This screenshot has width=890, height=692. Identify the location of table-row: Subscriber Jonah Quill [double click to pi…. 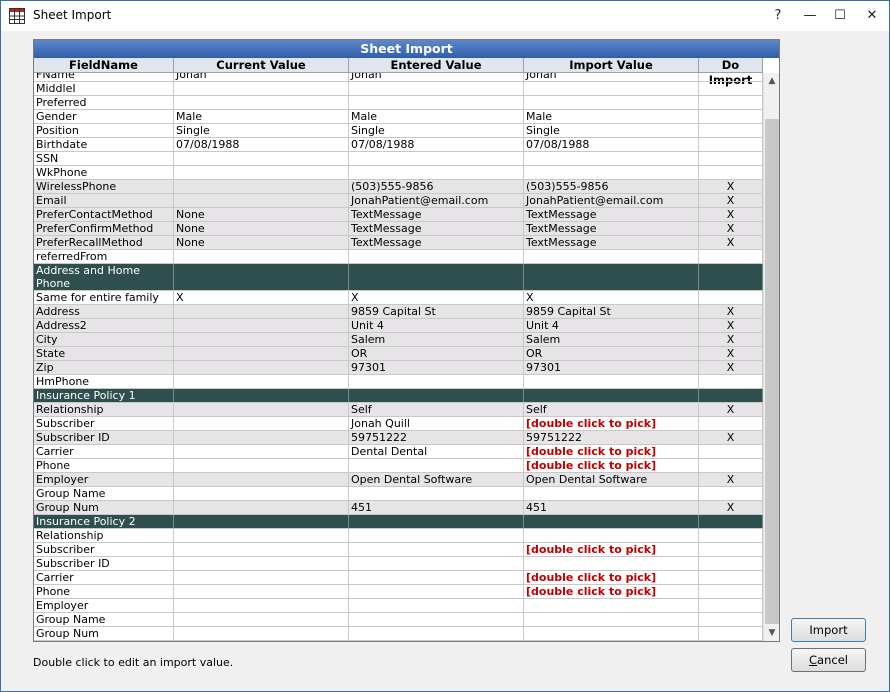
(398, 424).